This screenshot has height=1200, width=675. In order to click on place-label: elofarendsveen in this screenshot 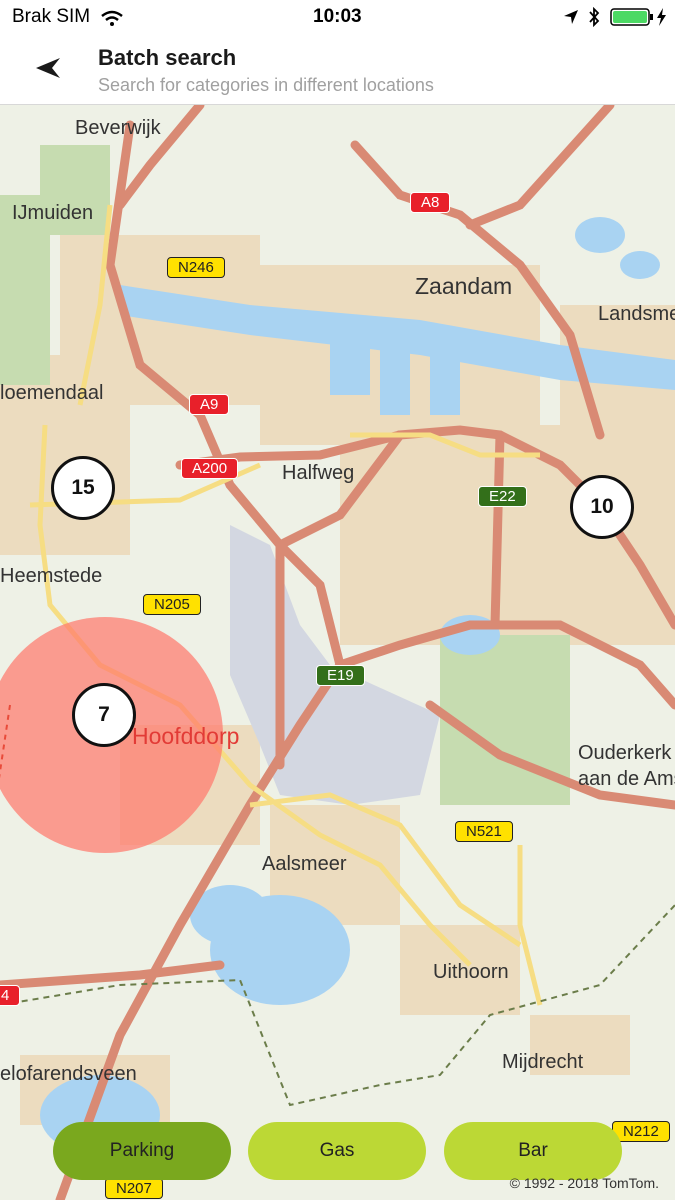, I will do `click(68, 1074)`.